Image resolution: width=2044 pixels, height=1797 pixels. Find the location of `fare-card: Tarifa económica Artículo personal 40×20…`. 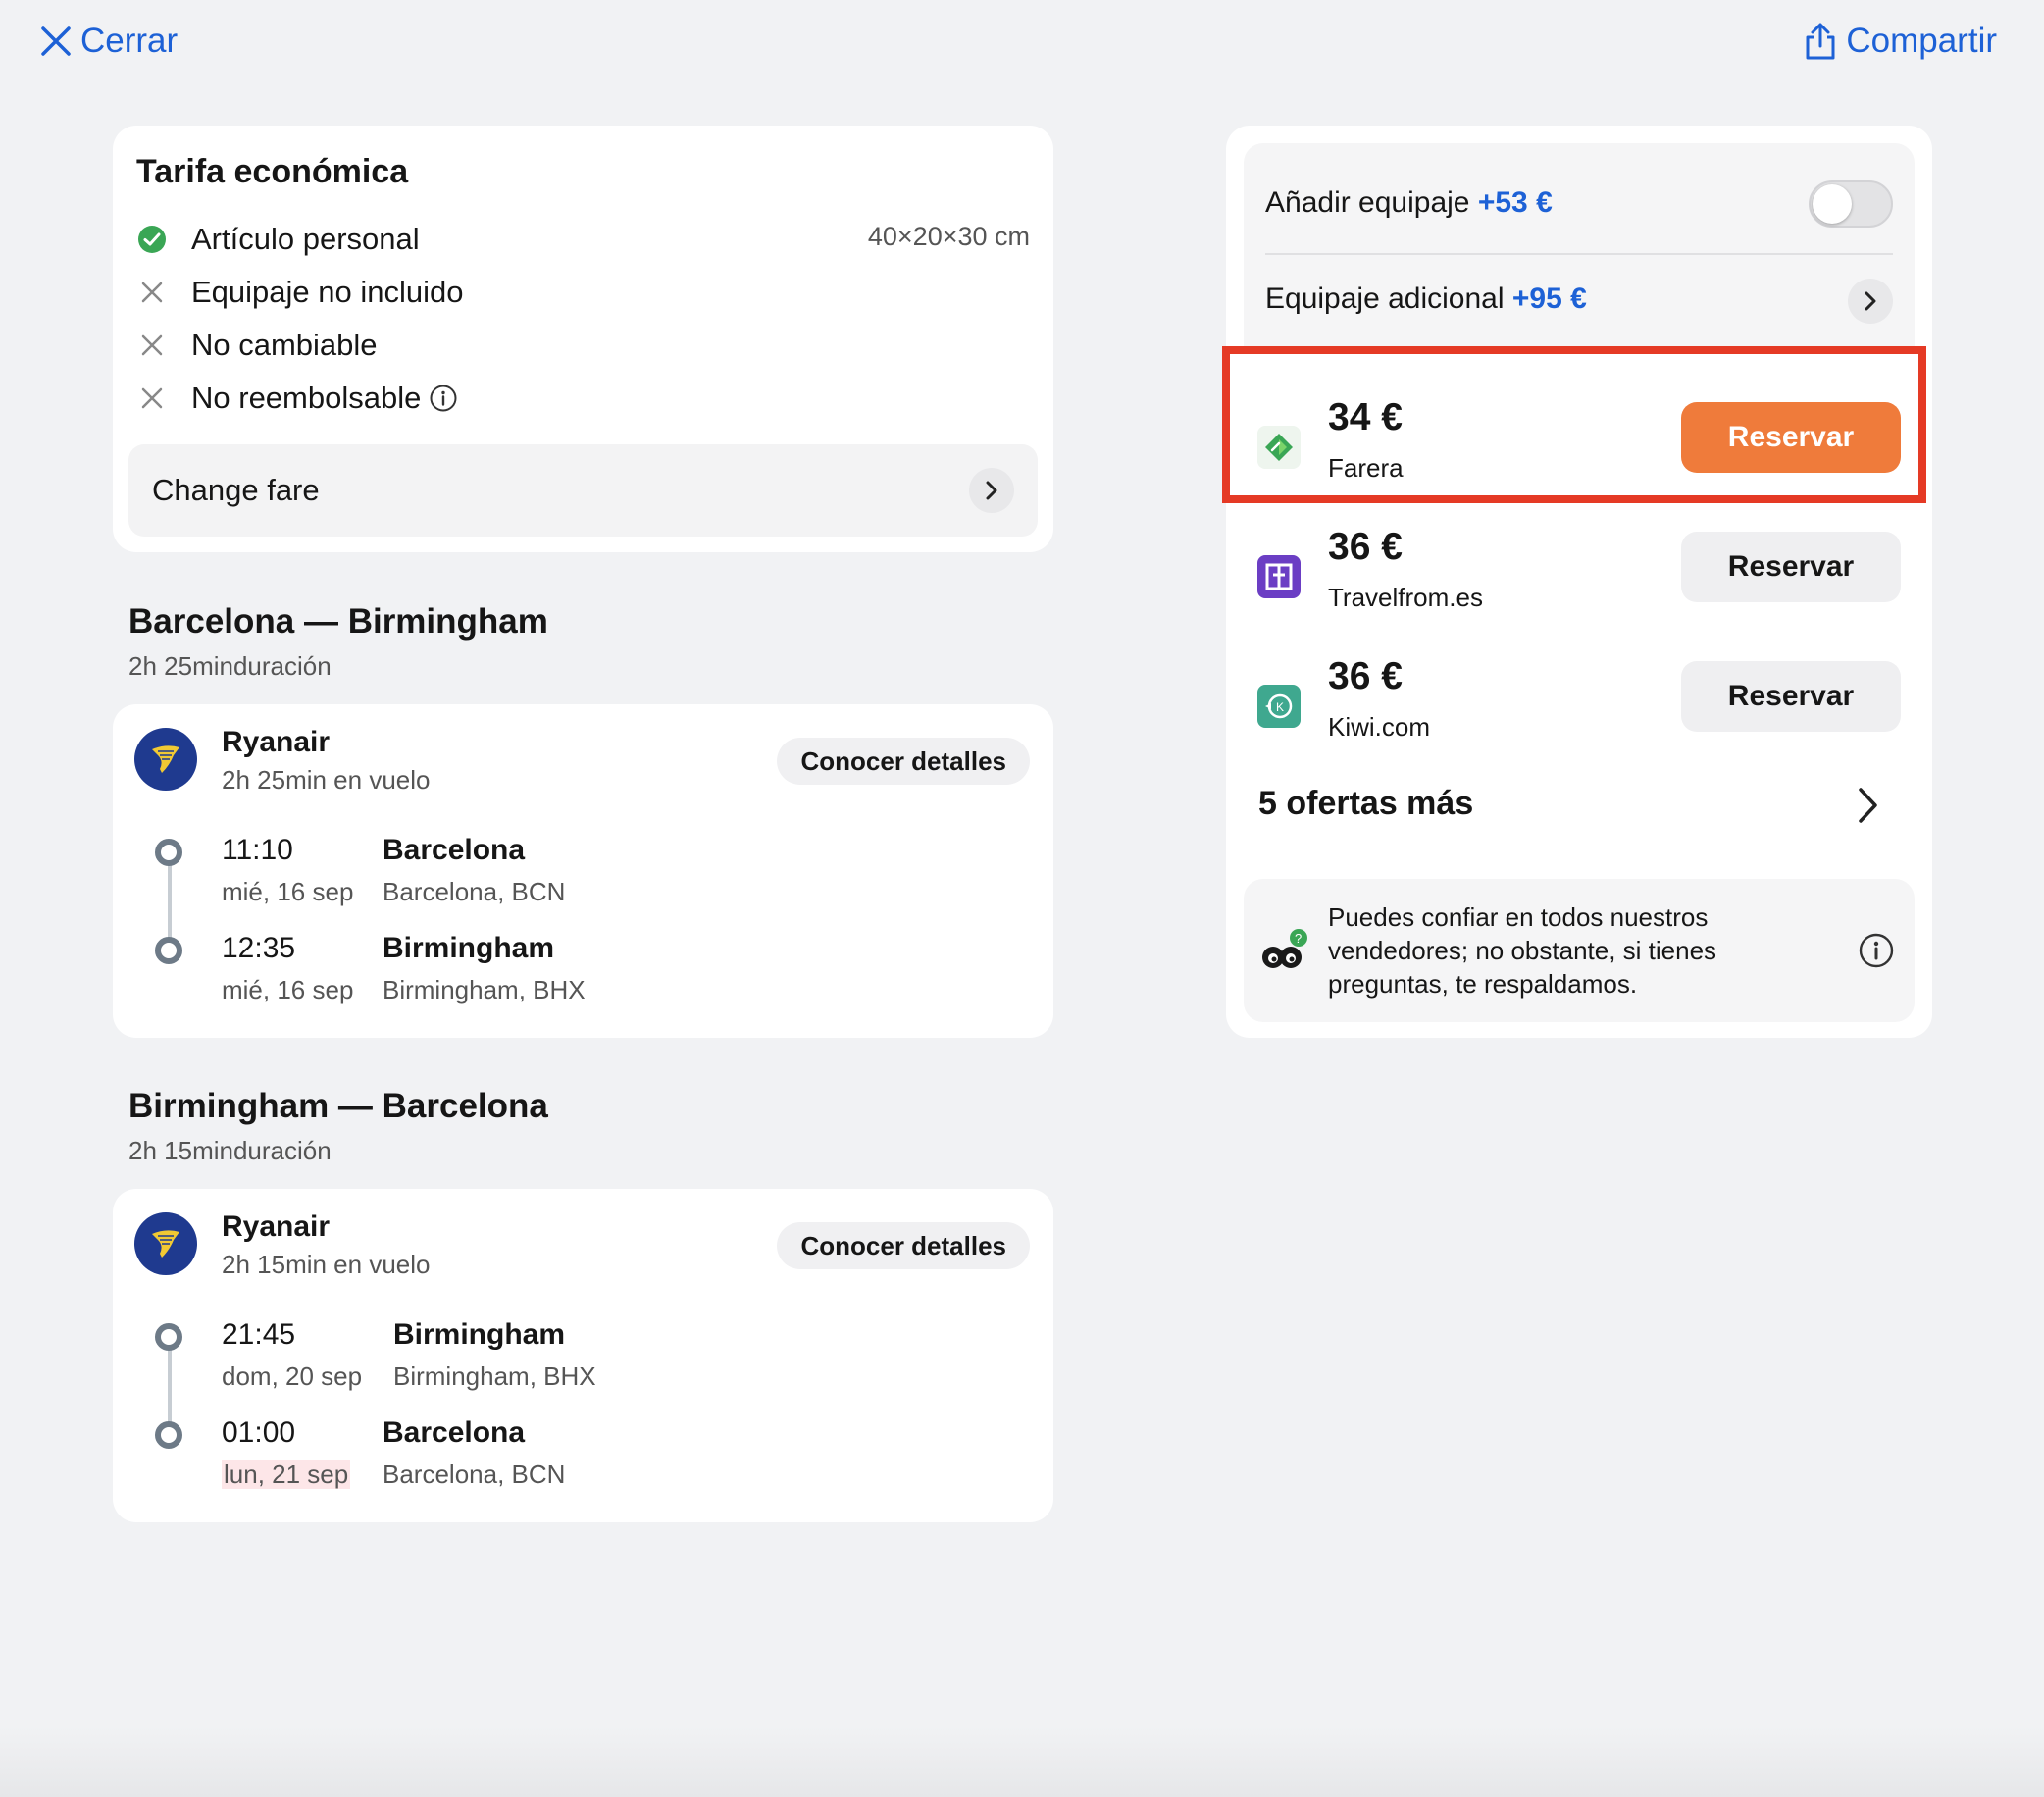

fare-card: Tarifa económica Artículo personal 40×20… is located at coordinates (583, 339).